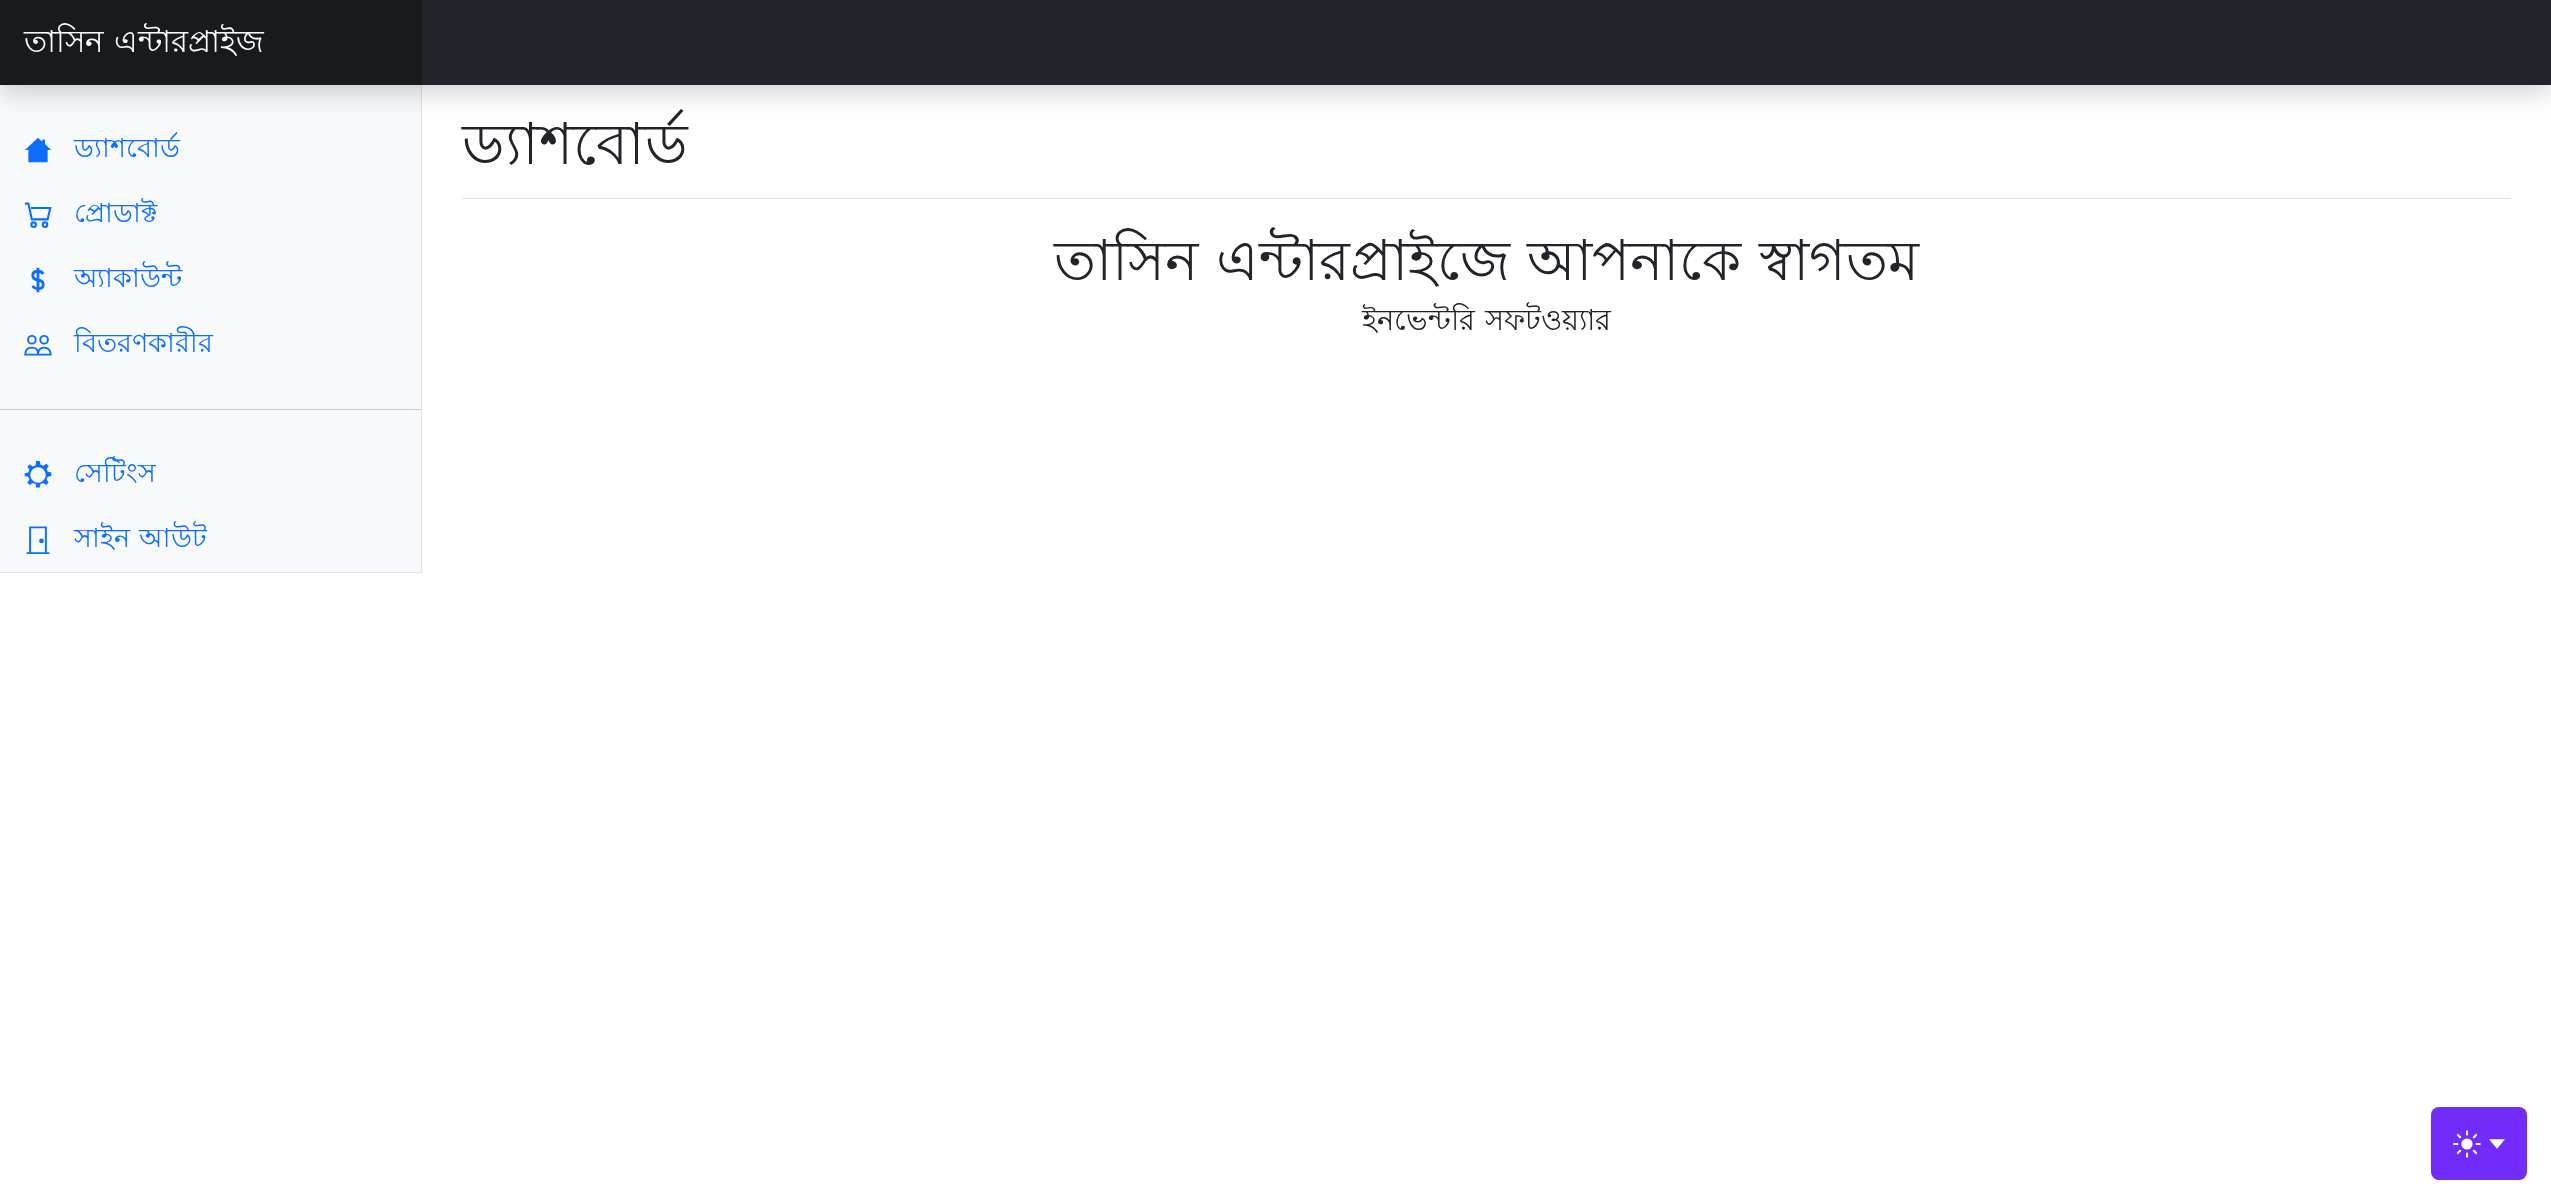 This screenshot has height=1202, width=2551. I want to click on sidebar-link: প্রোডাক্ট, so click(210, 214).